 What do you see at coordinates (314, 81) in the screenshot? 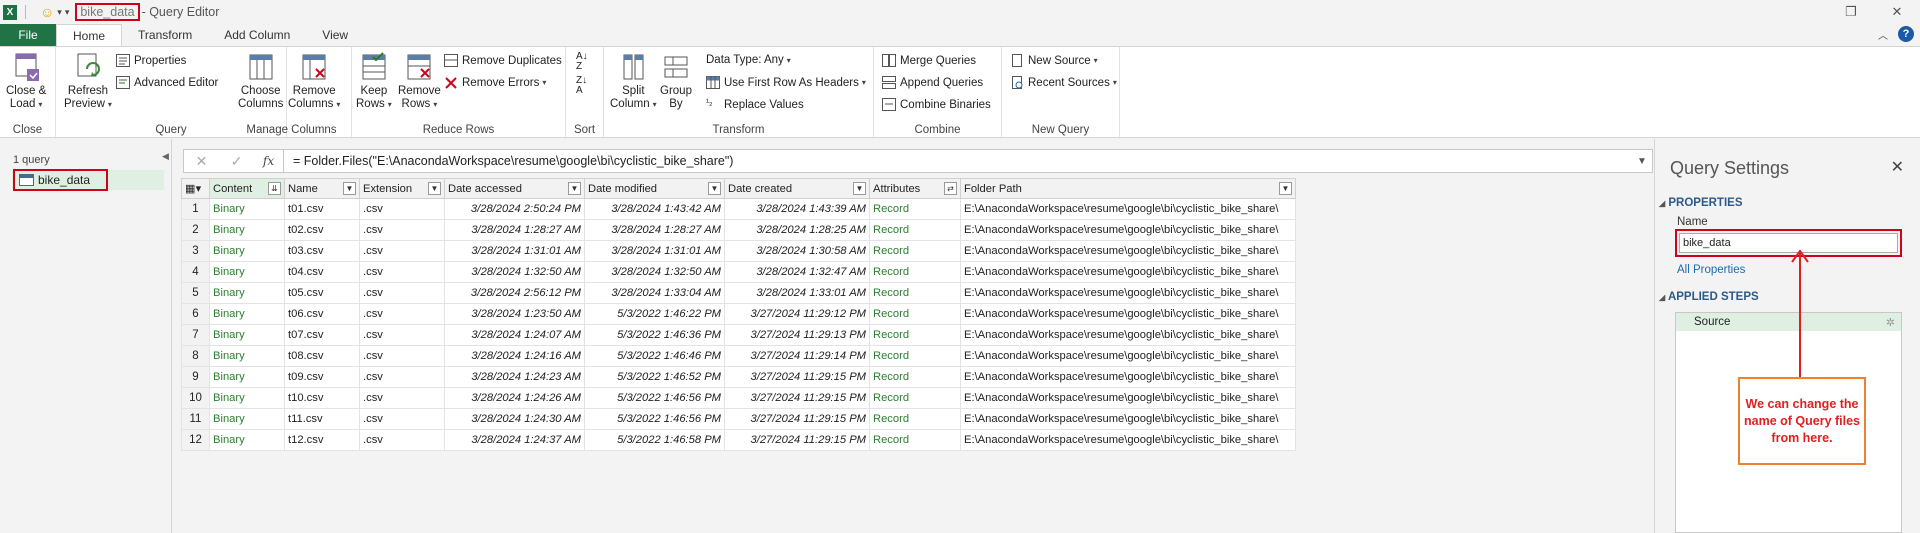
I see `remove-columns-button: Remove Columns ▾` at bounding box center [314, 81].